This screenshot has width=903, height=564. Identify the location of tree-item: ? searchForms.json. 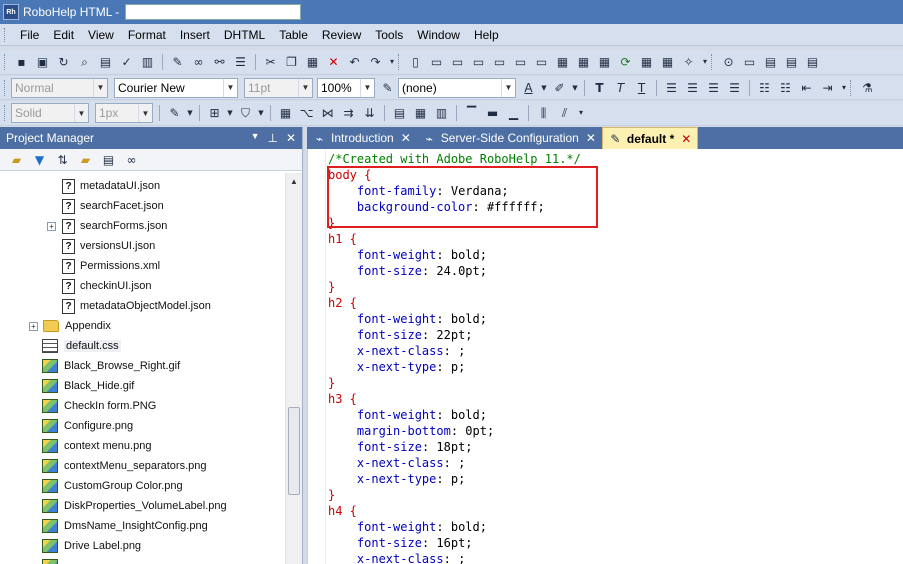
(114, 226).